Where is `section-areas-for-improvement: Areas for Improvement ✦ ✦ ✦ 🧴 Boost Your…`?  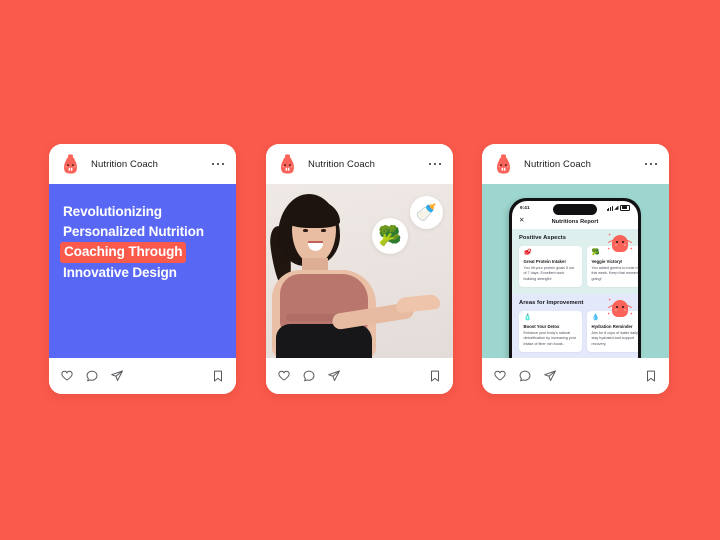
section-areas-for-improvement: Areas for Improvement ✦ ✦ ✦ 🧴 Boost Your… is located at coordinates (575, 326).